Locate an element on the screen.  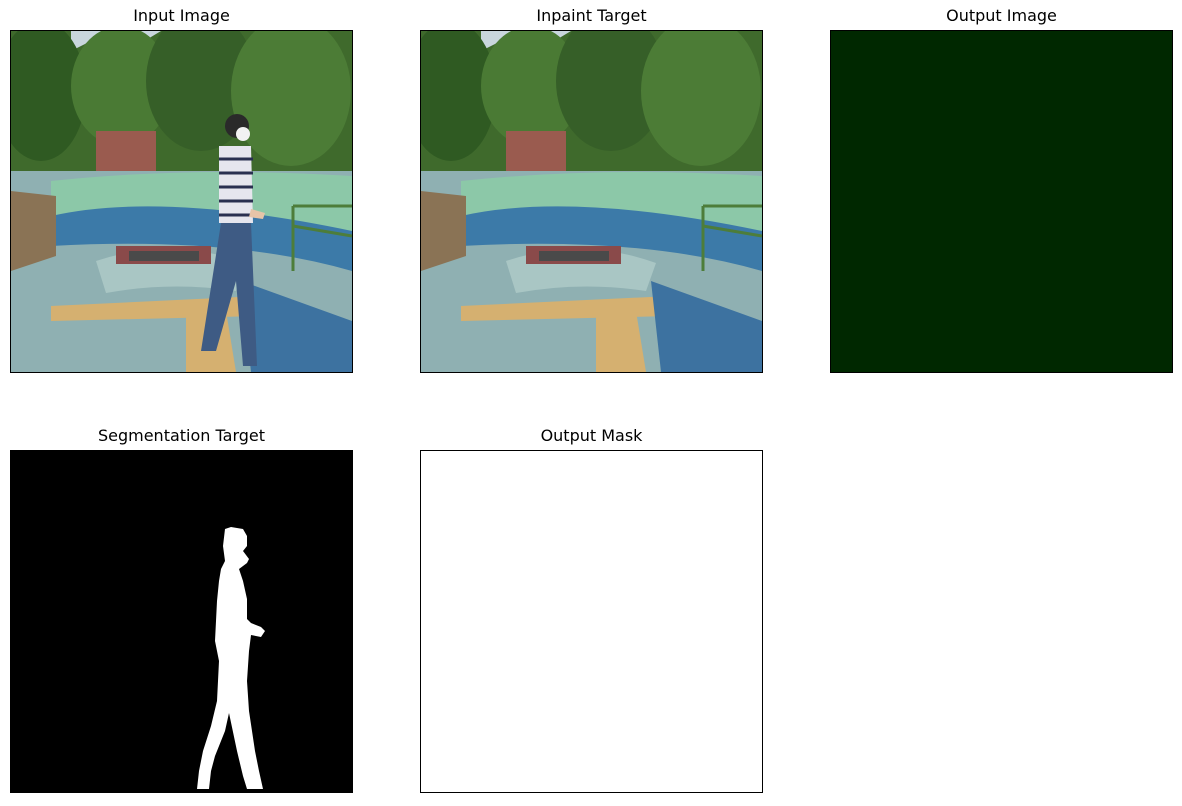
inpaint-target-panel is located at coordinates (591, 201).